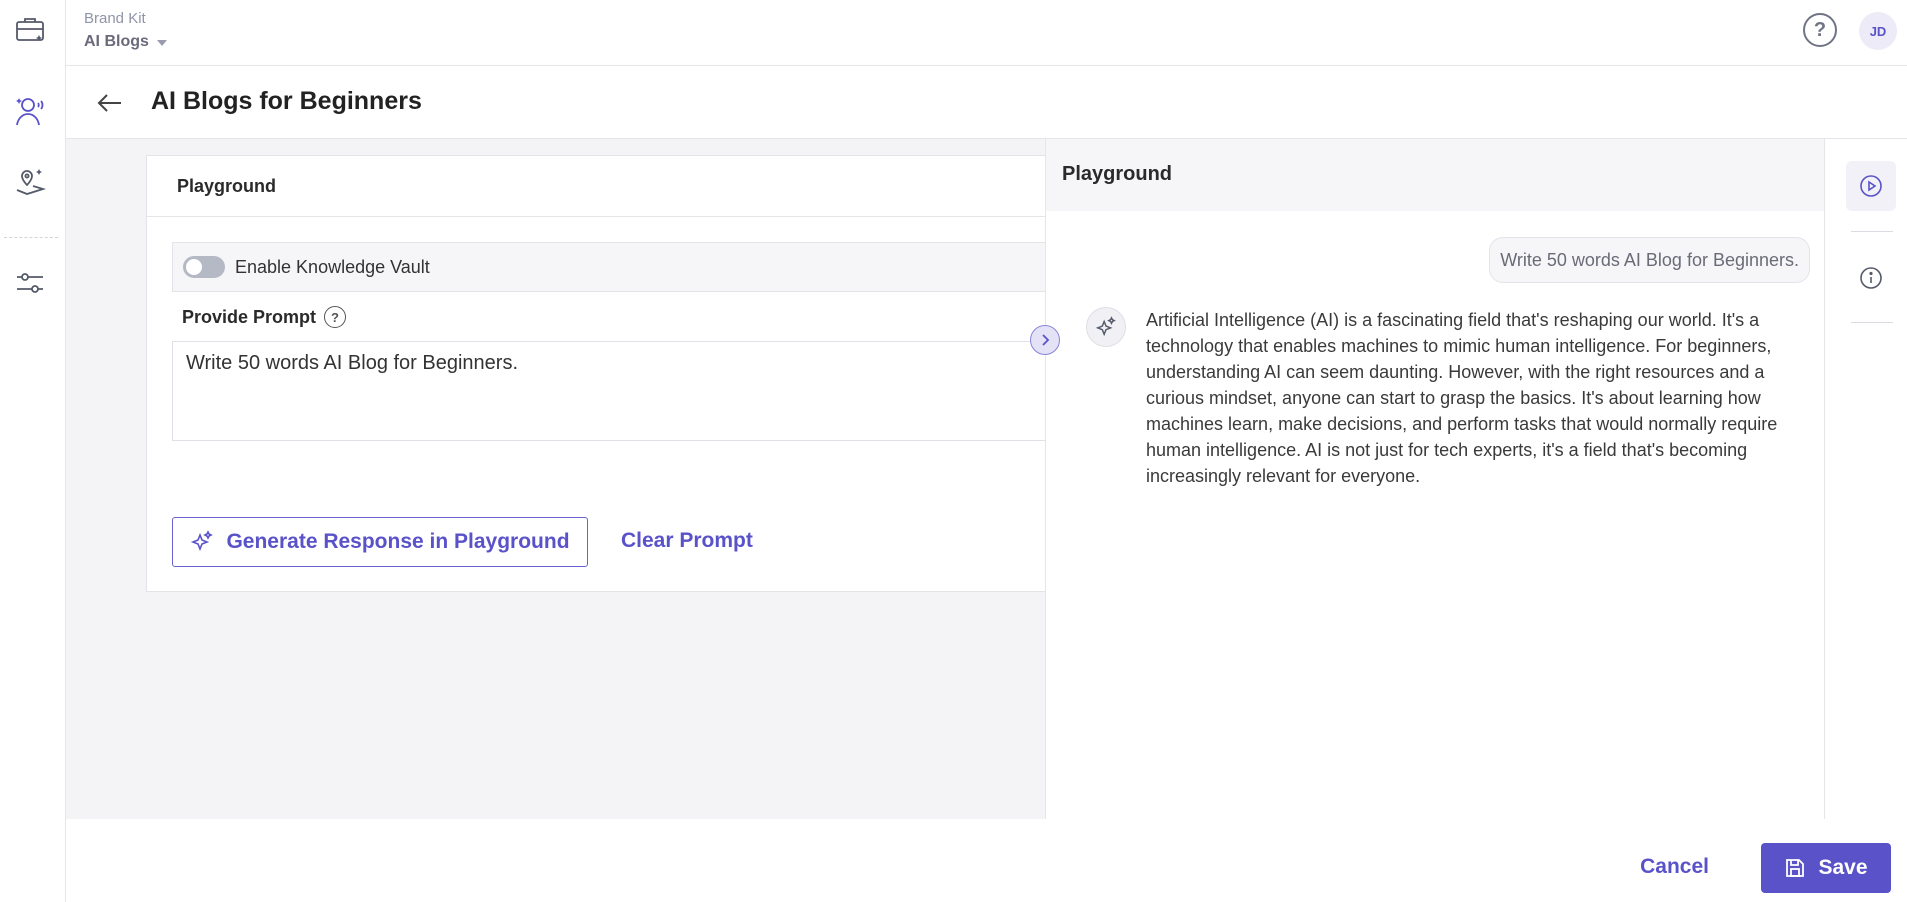  Describe the element at coordinates (33, 451) in the screenshot. I see `left-sidebar` at that location.